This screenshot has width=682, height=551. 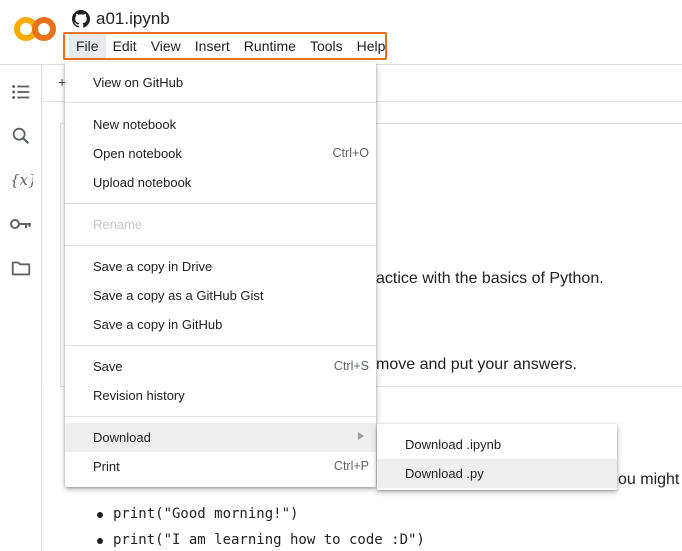 I want to click on cell-divider, so click(x=41, y=468).